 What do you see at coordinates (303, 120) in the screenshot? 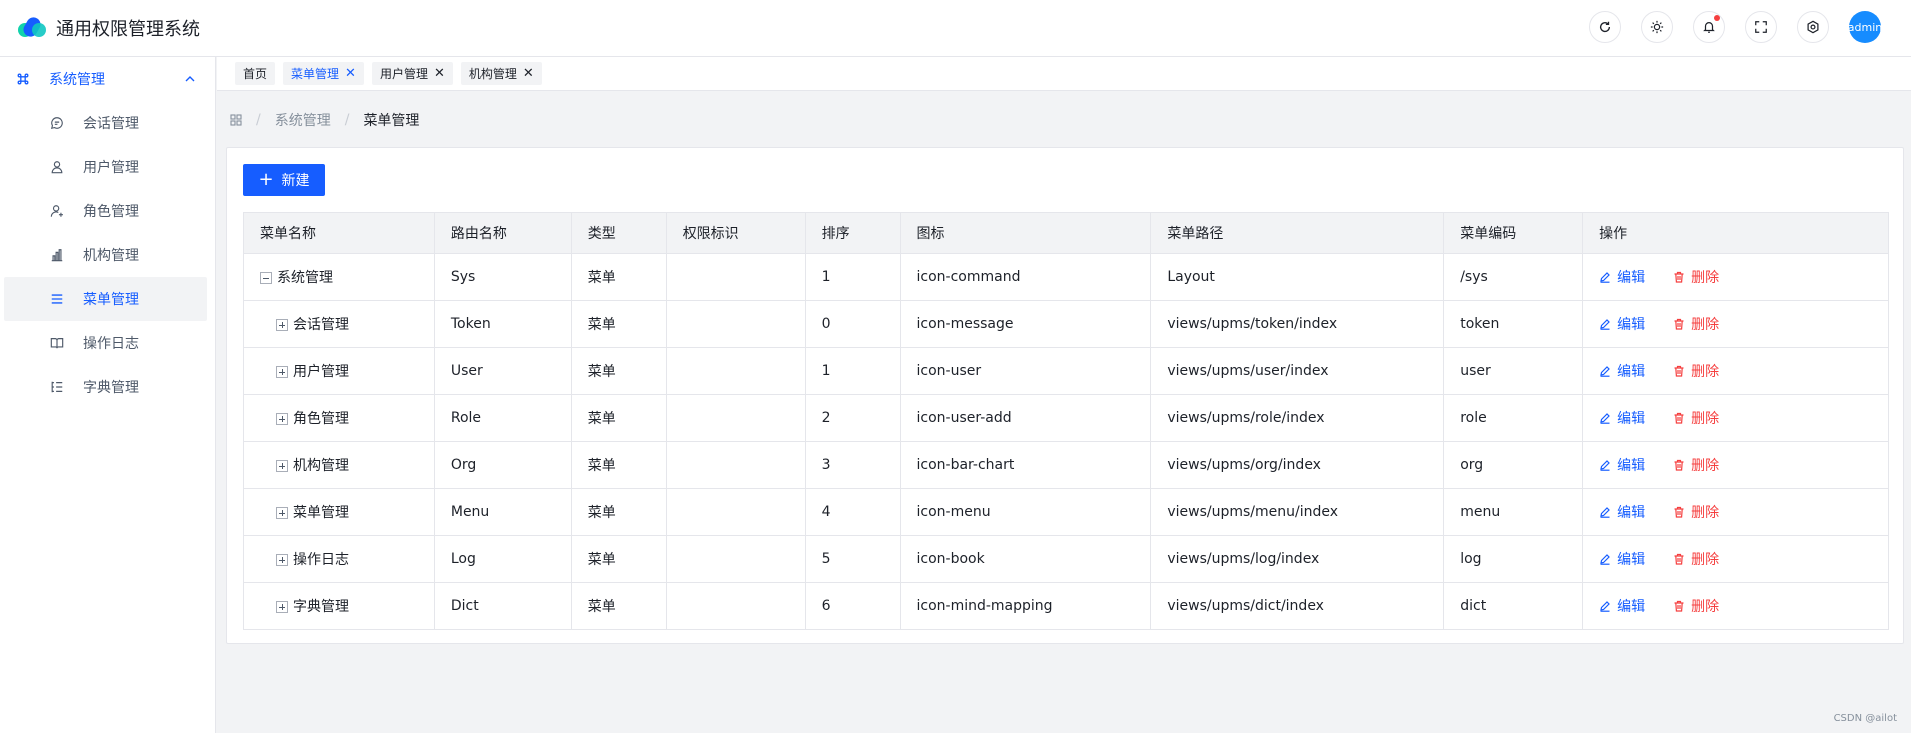
I see `breadcrumb-parent: 系统管理` at bounding box center [303, 120].